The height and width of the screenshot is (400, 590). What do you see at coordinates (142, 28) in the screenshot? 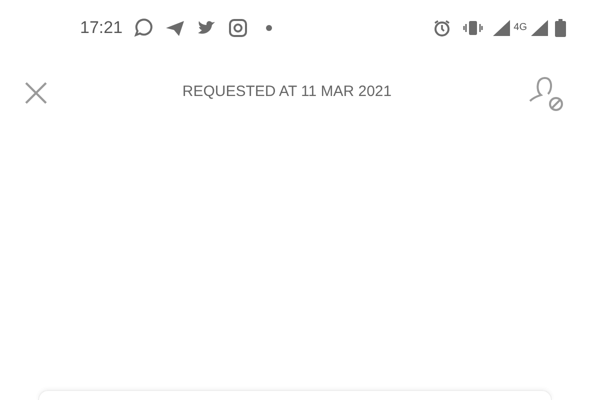
I see `chat-bubble-icon` at bounding box center [142, 28].